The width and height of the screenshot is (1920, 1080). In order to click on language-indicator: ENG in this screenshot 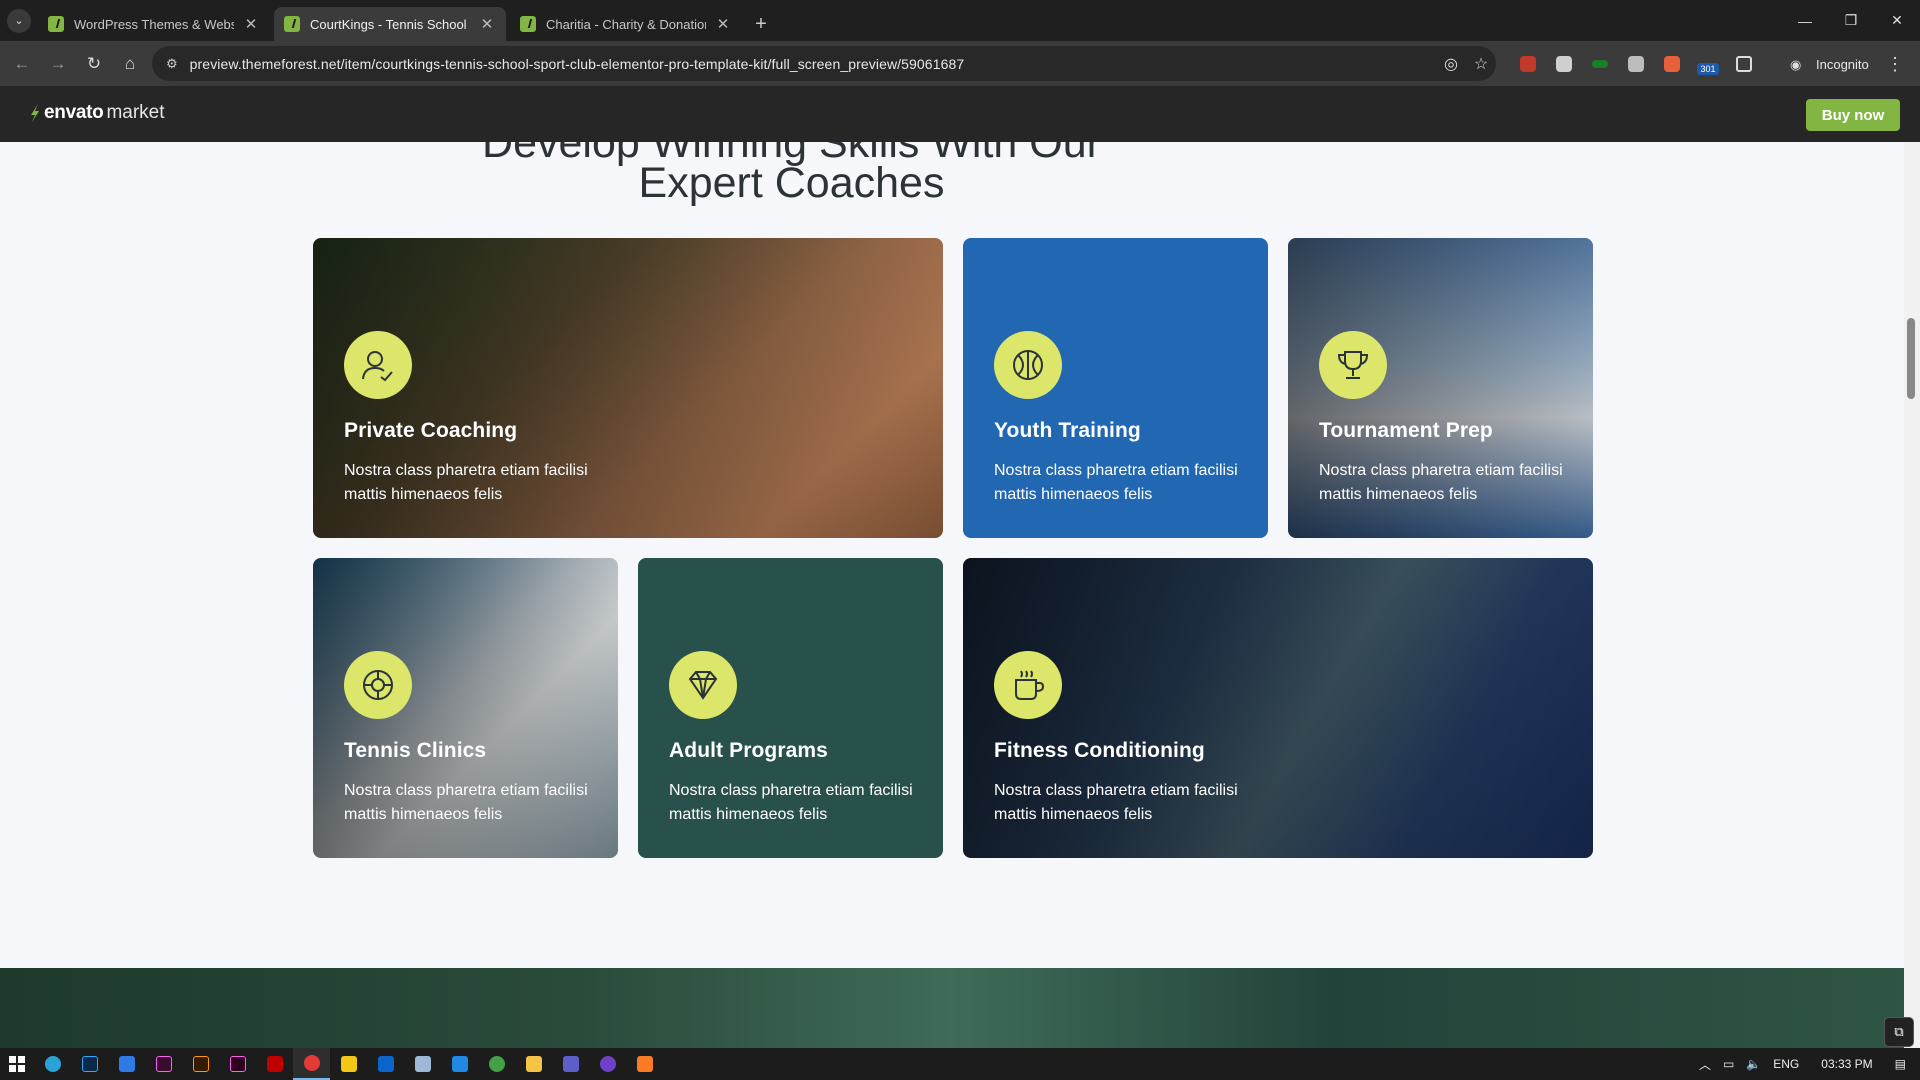, I will do `click(1786, 1064)`.